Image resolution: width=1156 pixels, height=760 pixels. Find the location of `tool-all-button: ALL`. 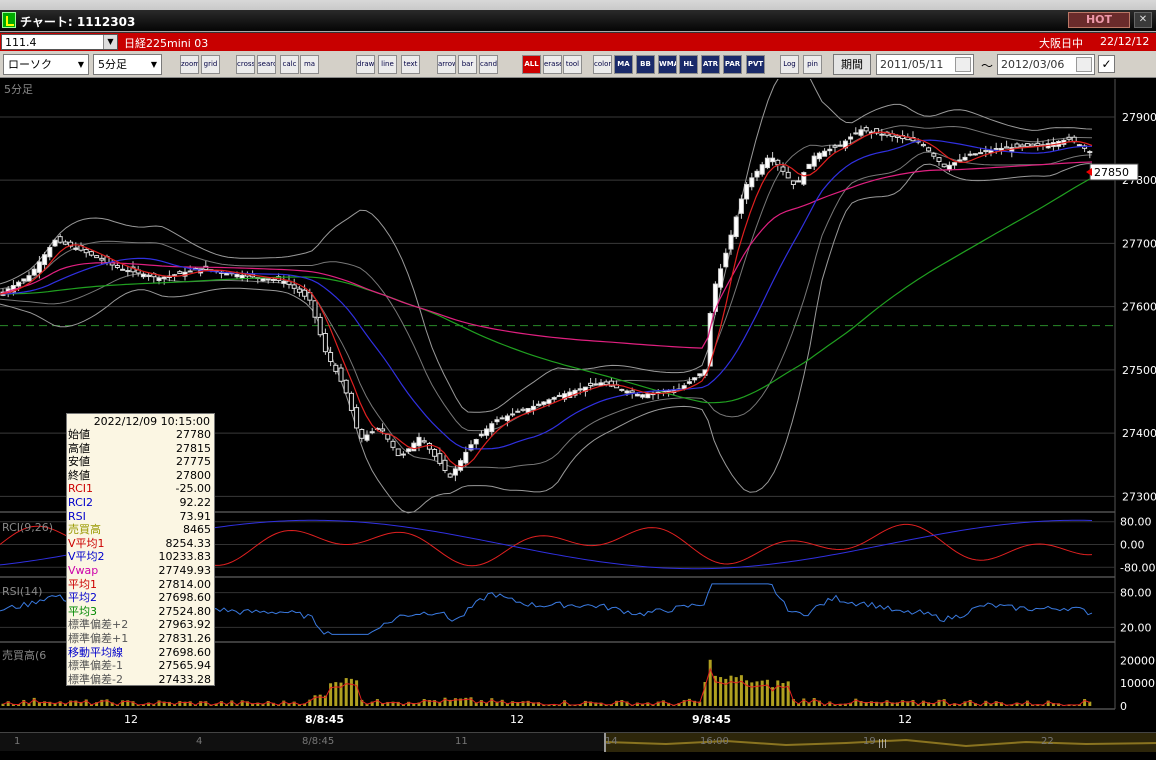

tool-all-button: ALL is located at coordinates (531, 64).